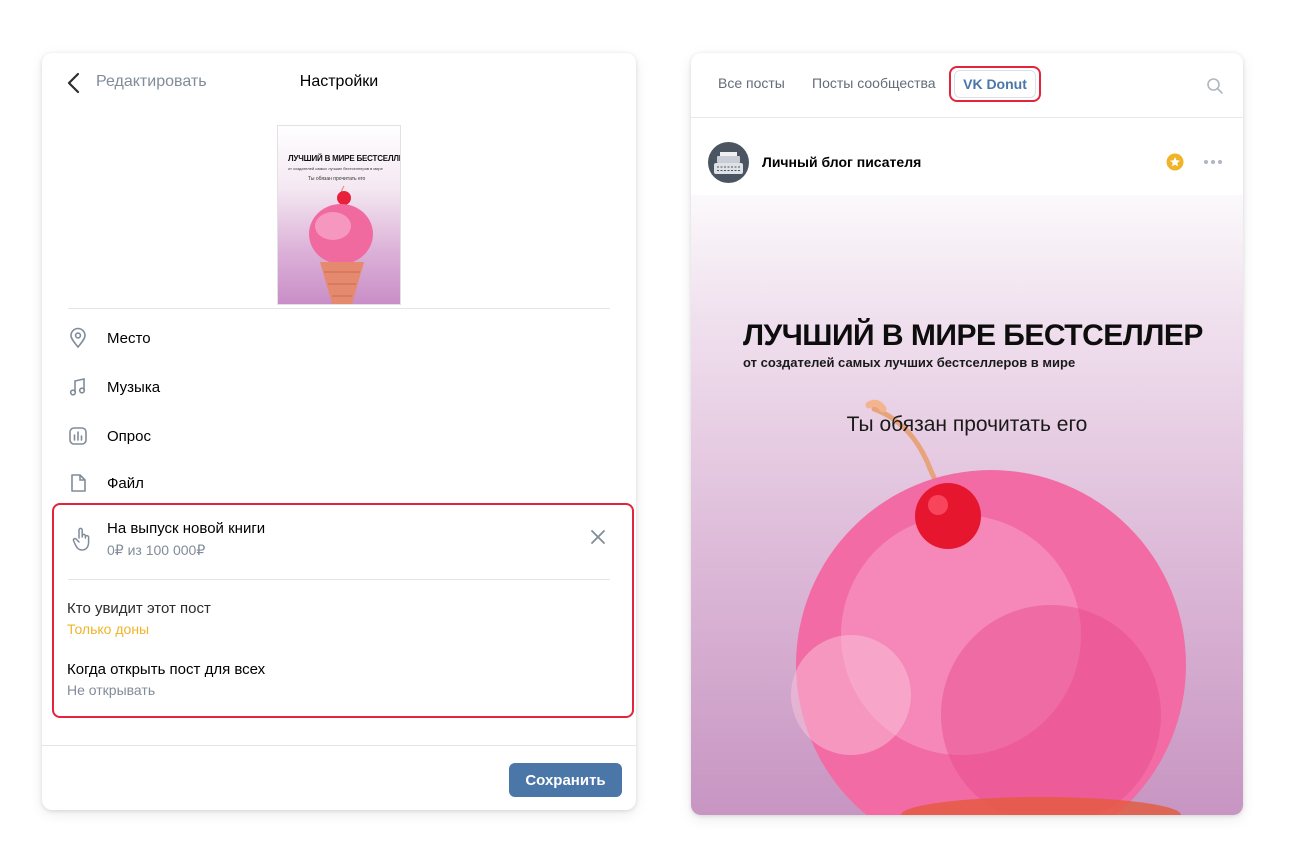  What do you see at coordinates (565, 780) in the screenshot?
I see `save-button: Сохранить` at bounding box center [565, 780].